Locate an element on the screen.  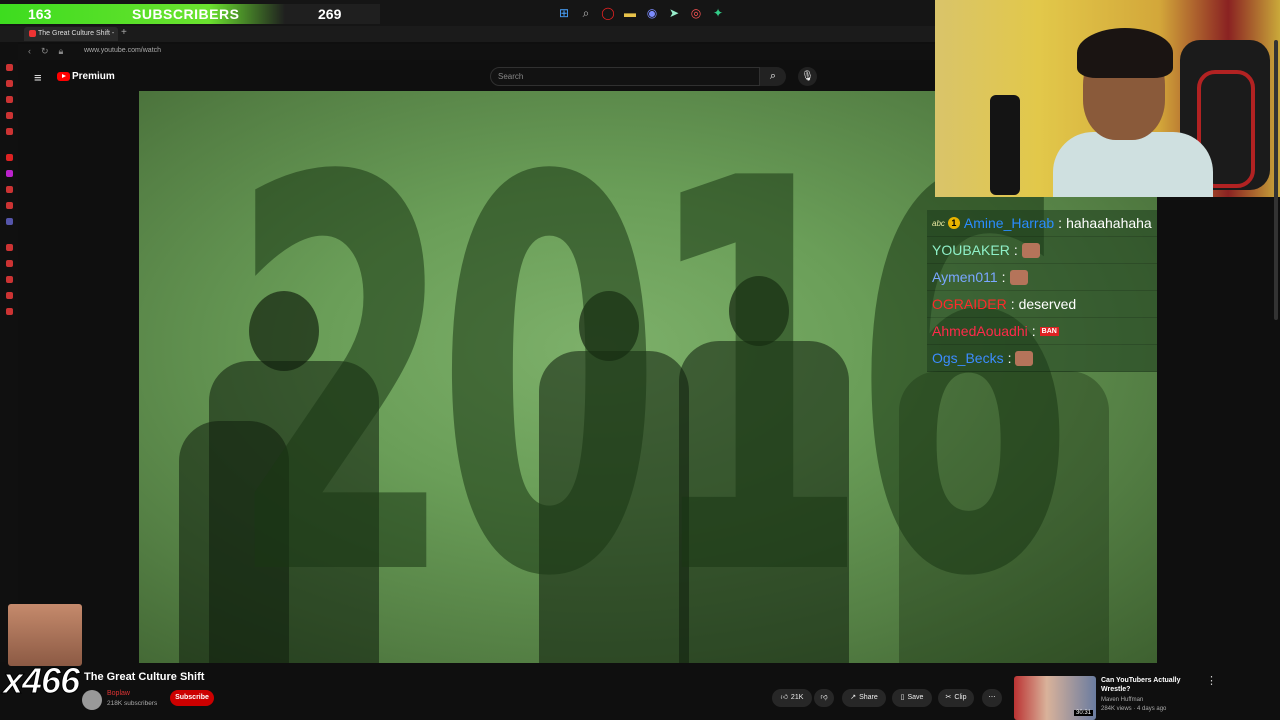
app-icon: ✦ is located at coordinates (718, 13).